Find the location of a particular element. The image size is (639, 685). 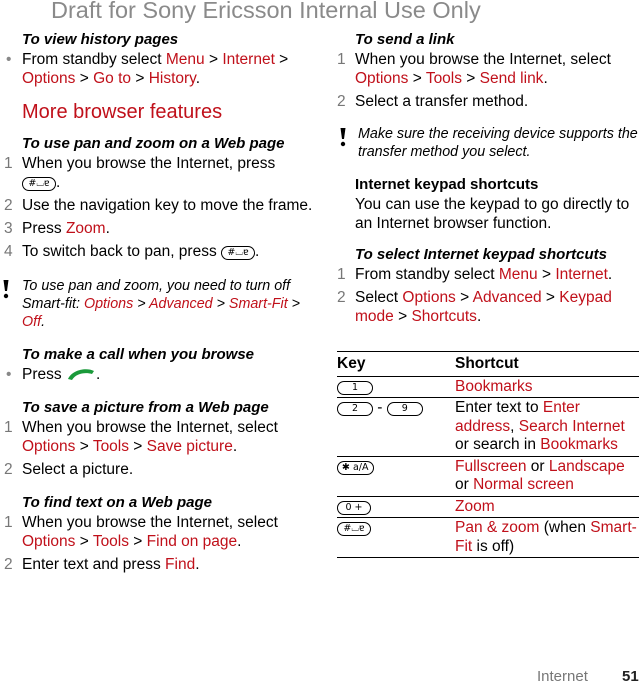

table-row: #⌴ɐ Pan & zoom (when Smart-Fit is off) is located at coordinates (488, 538).